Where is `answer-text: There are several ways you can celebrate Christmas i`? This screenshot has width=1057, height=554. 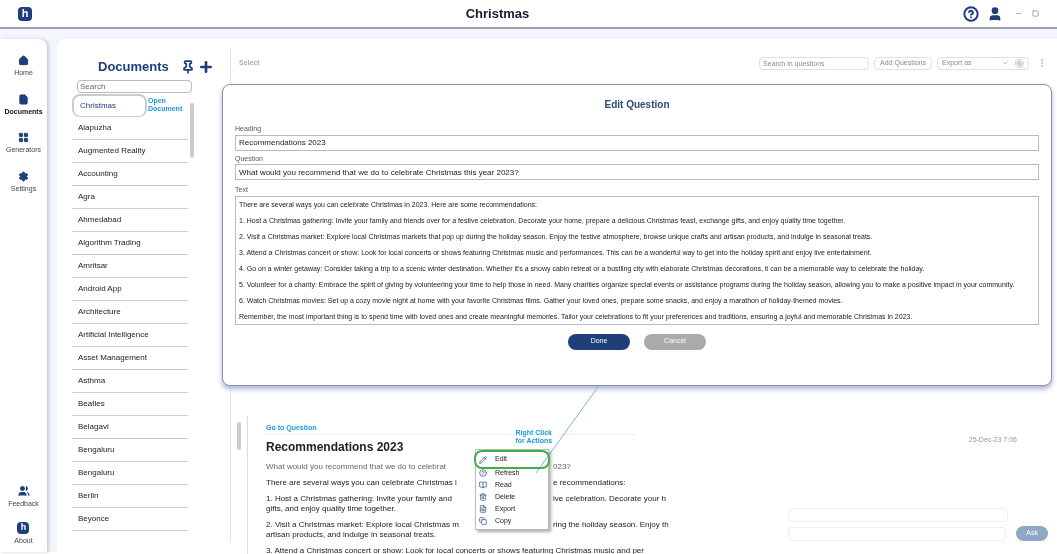
answer-text: There are several ways you can celebrate Christmas i is located at coordinates (361, 482).